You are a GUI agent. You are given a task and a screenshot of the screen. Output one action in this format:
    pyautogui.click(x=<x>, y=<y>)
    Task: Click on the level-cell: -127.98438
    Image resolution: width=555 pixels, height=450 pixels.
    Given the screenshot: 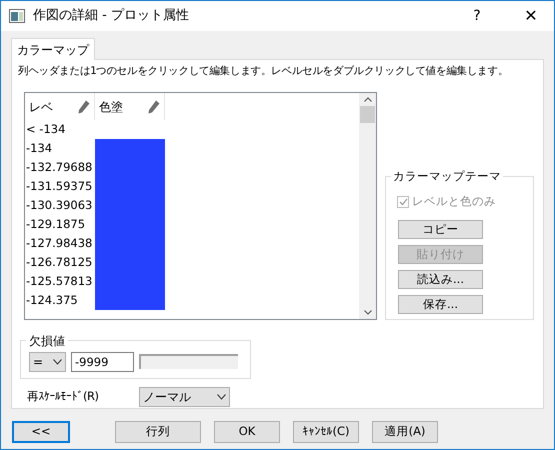 What is the action you would take?
    pyautogui.click(x=60, y=243)
    